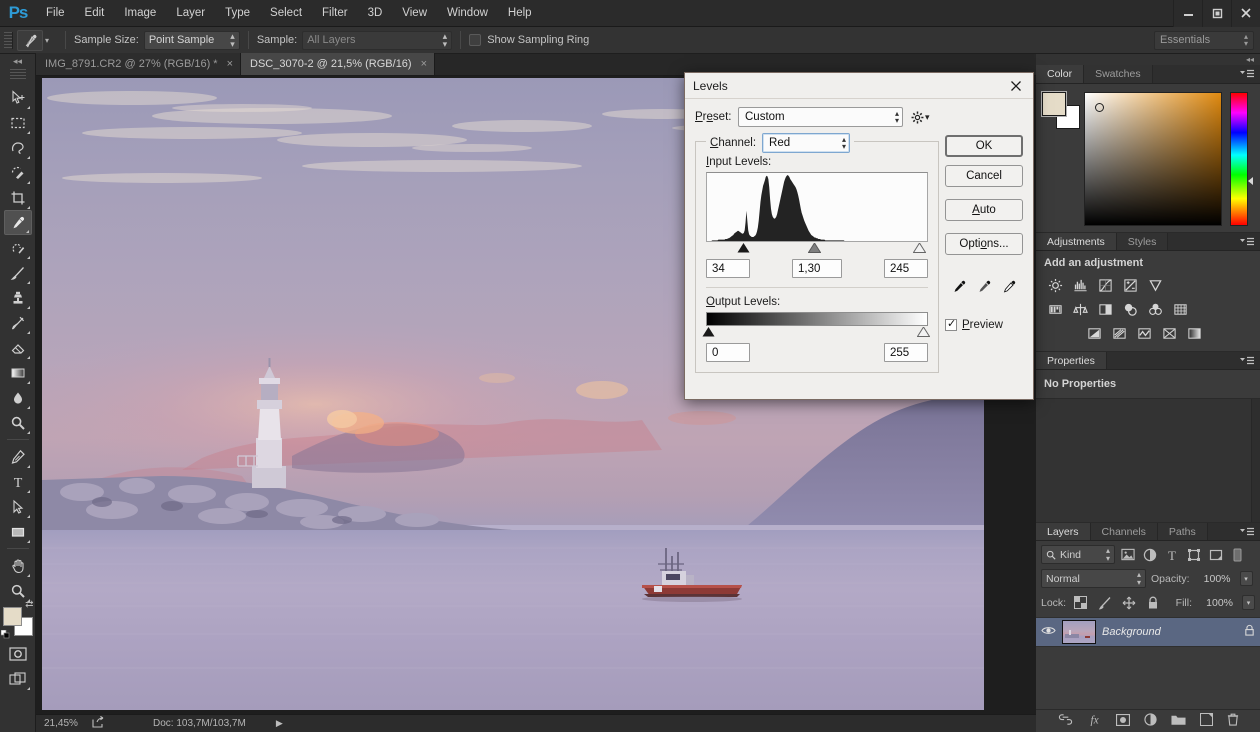  I want to click on path-selection-tool, so click(18, 506).